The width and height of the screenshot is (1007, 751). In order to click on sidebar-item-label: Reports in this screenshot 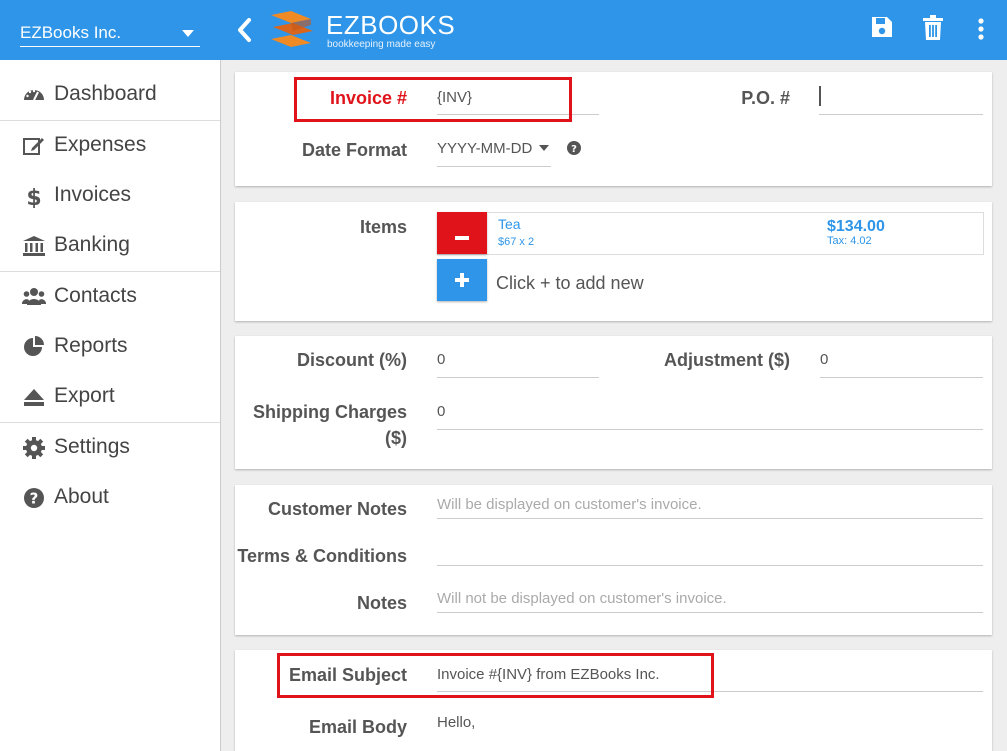, I will do `click(91, 345)`.